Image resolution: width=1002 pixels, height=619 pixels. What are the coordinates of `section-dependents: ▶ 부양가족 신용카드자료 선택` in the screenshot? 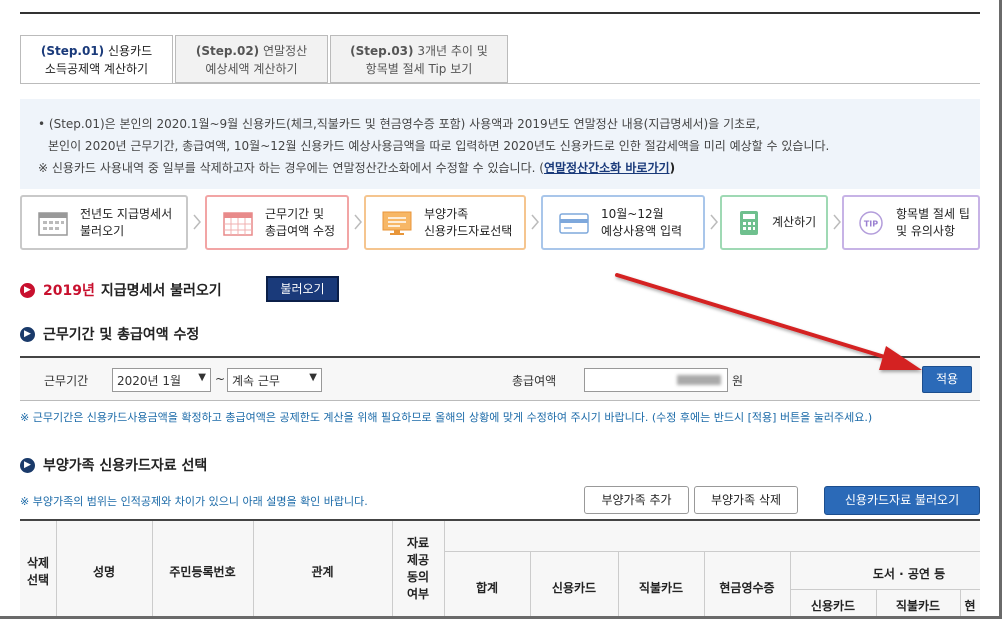 It's located at (113, 465).